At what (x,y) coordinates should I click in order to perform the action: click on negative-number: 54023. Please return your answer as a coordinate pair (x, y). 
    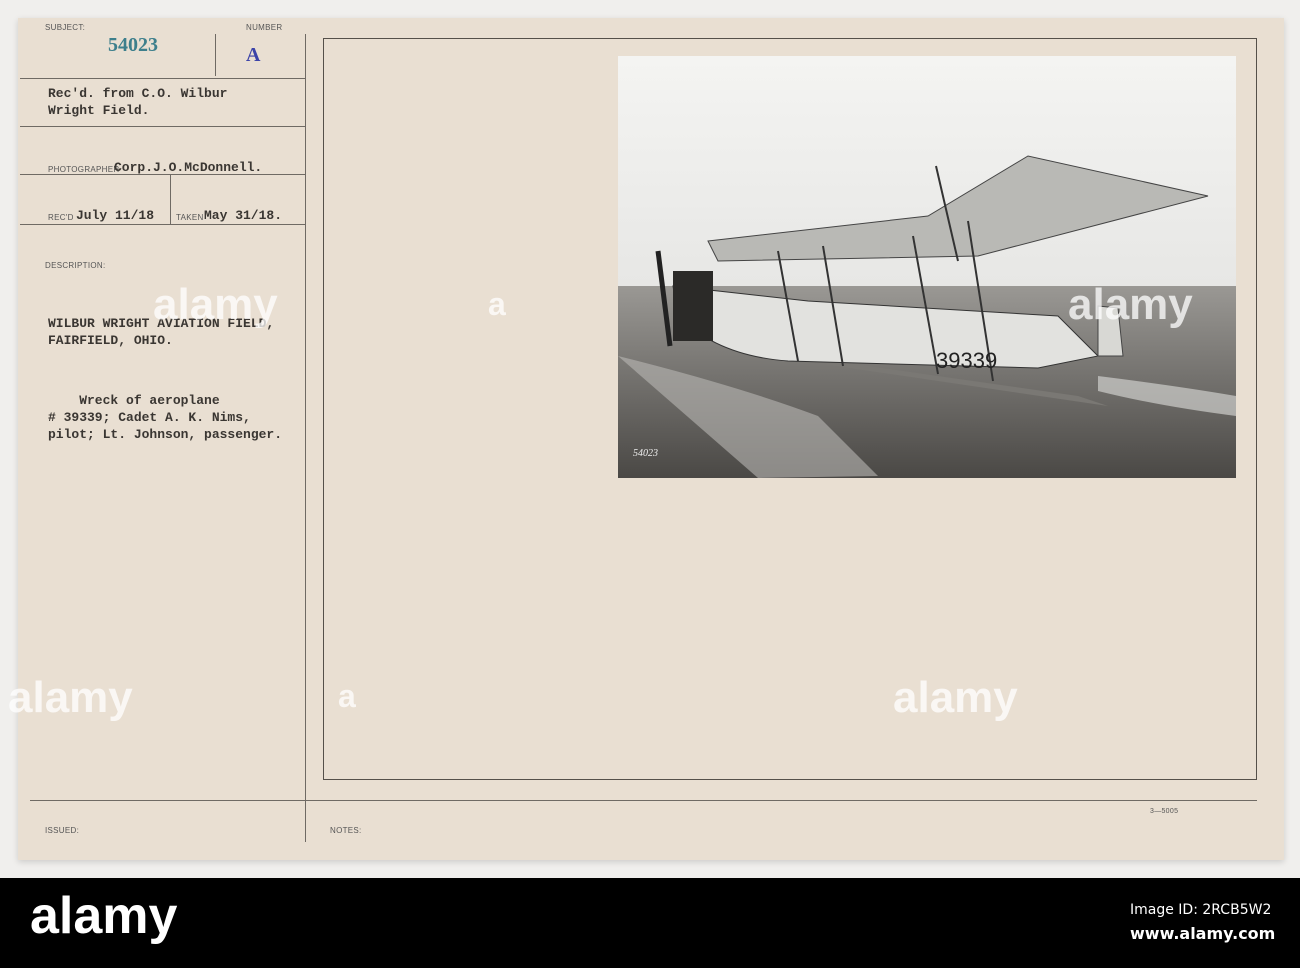
    Looking at the image, I should click on (645, 453).